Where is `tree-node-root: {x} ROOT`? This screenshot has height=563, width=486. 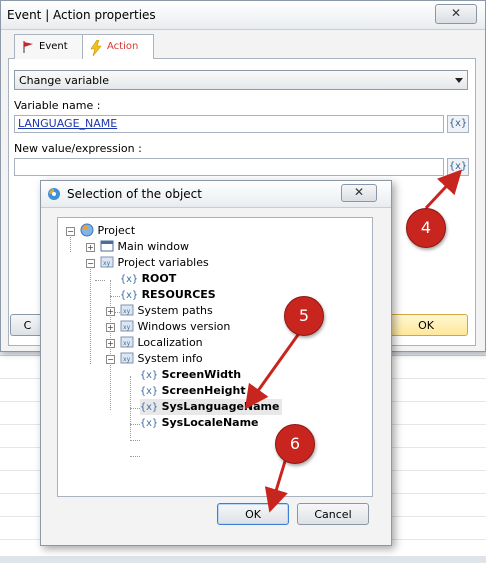
tree-node-root: {x} ROOT is located at coordinates (148, 279).